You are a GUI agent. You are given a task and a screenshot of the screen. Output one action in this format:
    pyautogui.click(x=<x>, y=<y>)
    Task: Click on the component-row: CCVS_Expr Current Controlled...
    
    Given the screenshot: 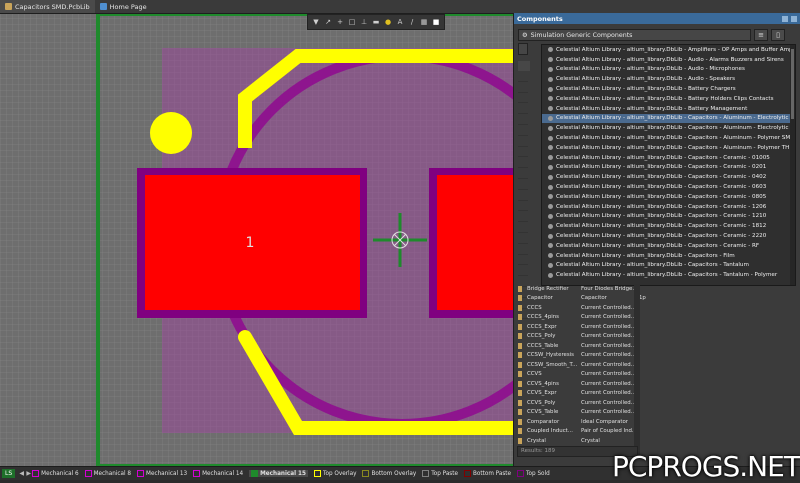 What is the action you would take?
    pyautogui.click(x=654, y=394)
    